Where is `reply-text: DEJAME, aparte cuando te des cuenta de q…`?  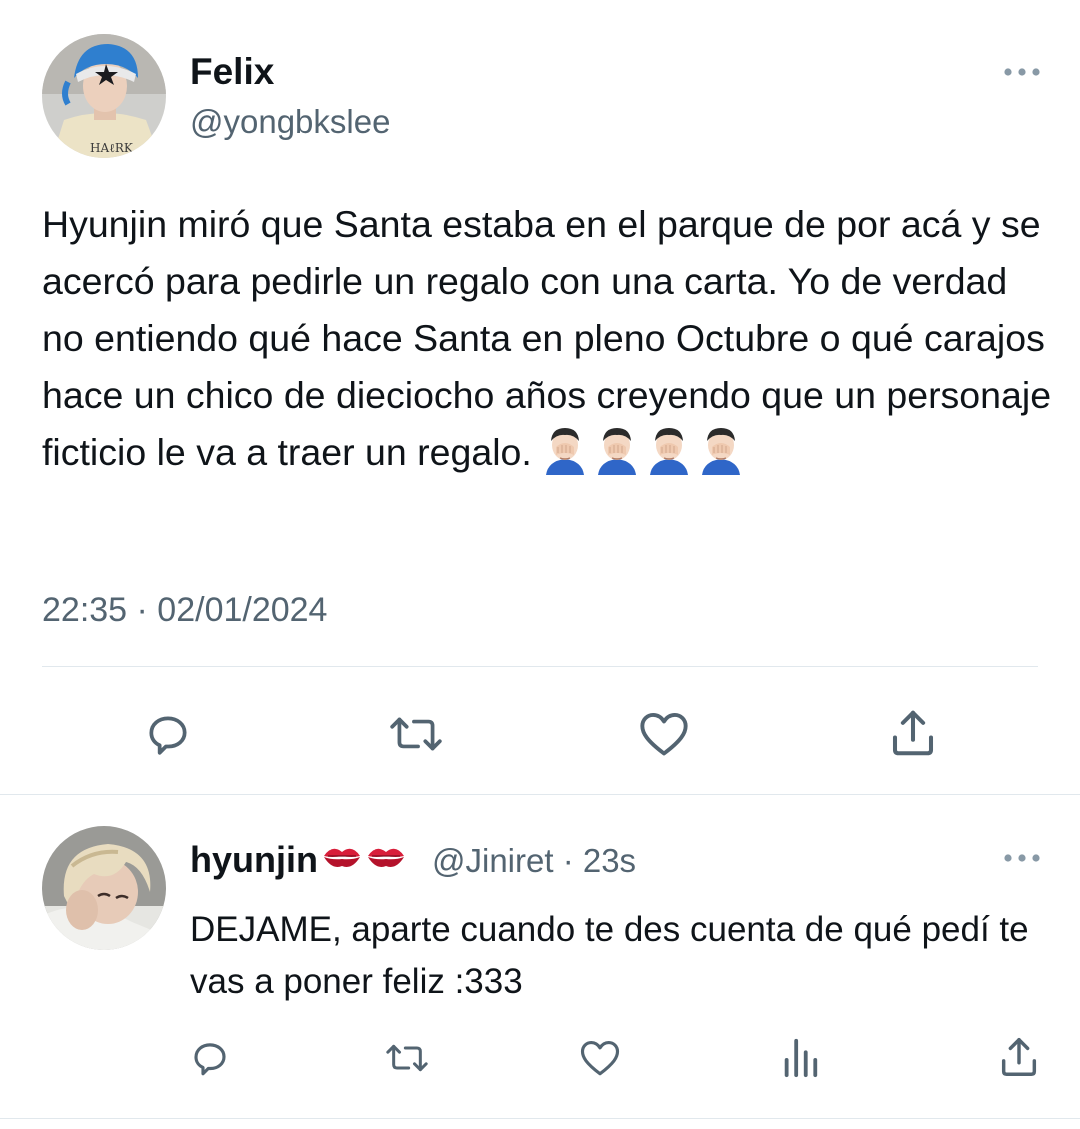 reply-text: DEJAME, aparte cuando te des cuenta de q… is located at coordinates (609, 955).